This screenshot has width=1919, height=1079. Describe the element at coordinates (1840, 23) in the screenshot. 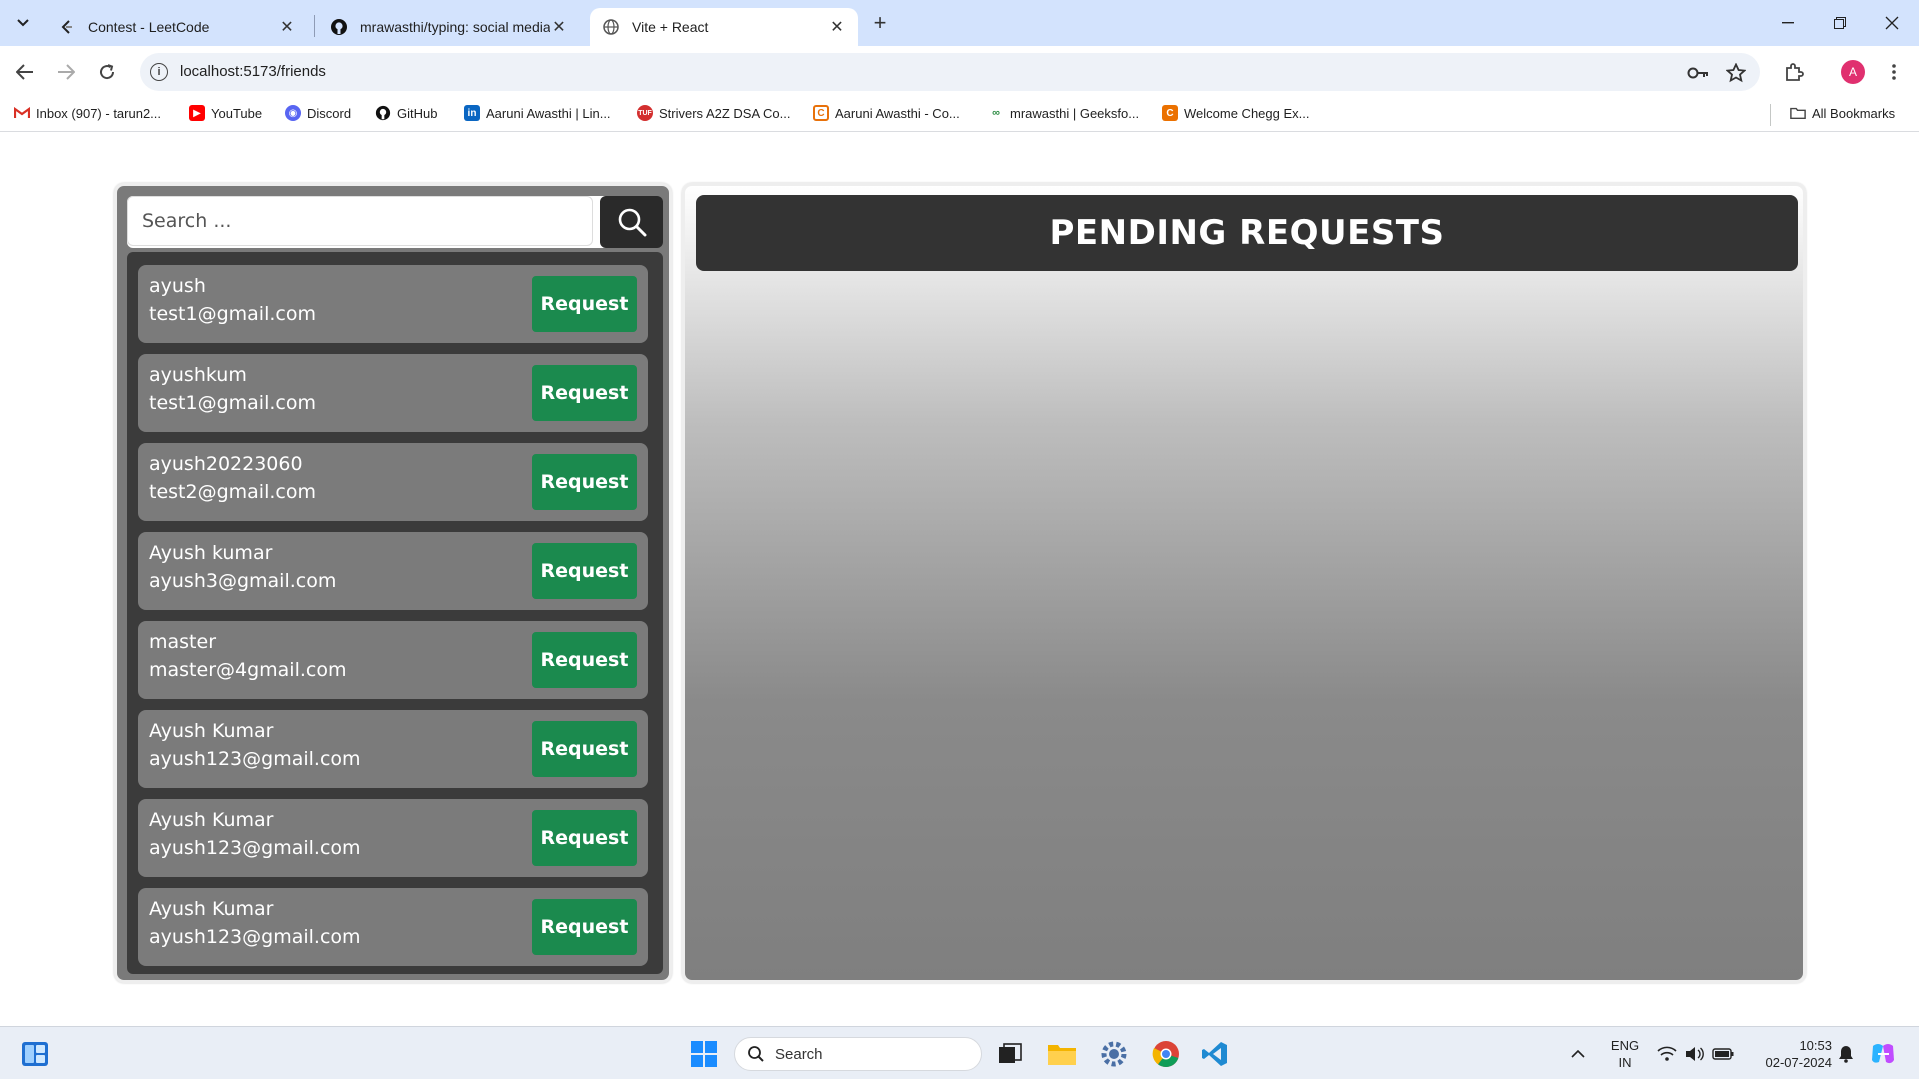

I see `restore-button` at that location.